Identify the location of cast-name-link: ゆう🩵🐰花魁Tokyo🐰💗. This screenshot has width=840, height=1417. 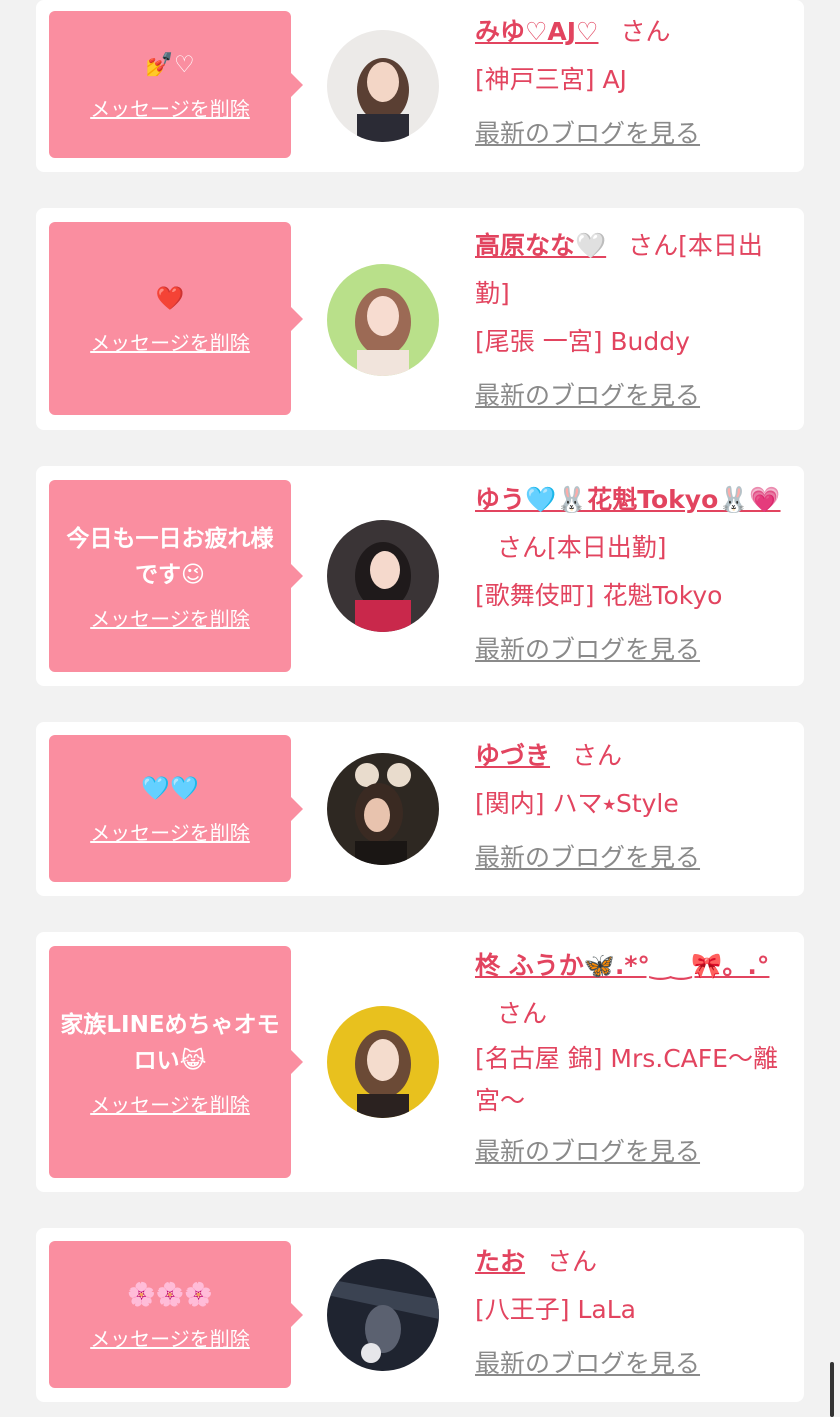
(628, 499).